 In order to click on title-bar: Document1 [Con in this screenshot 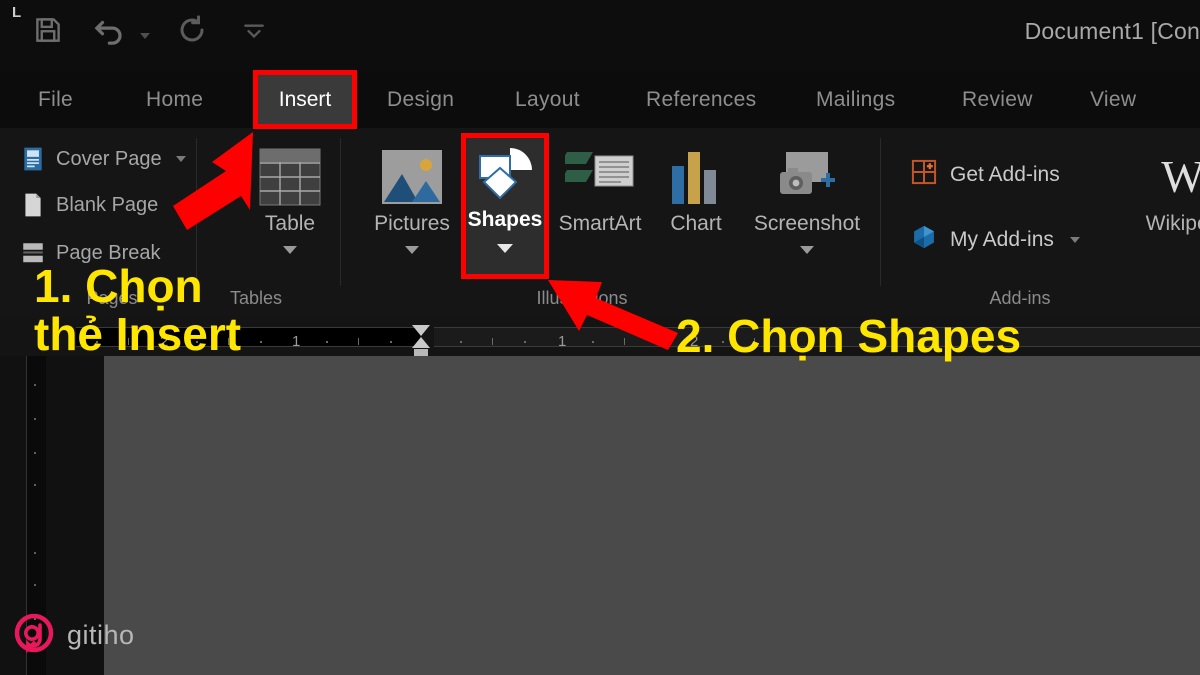, I will do `click(600, 36)`.